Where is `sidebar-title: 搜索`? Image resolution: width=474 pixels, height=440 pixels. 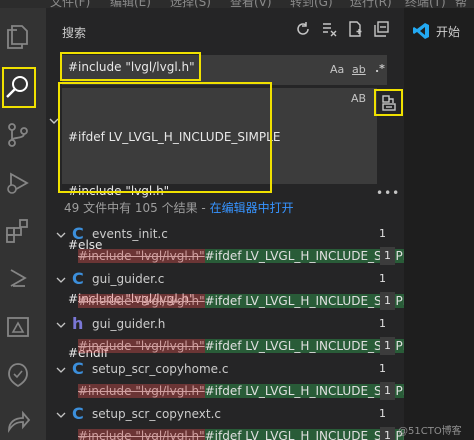
sidebar-title: 搜索 is located at coordinates (74, 33).